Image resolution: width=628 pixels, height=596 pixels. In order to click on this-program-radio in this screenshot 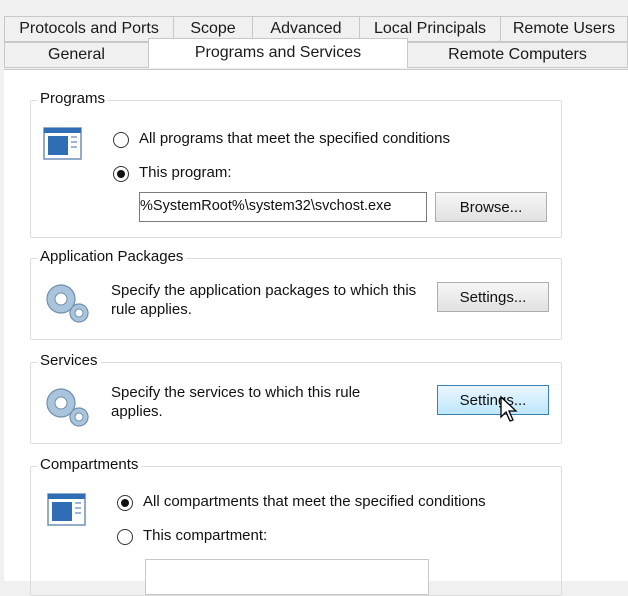, I will do `click(121, 174)`.